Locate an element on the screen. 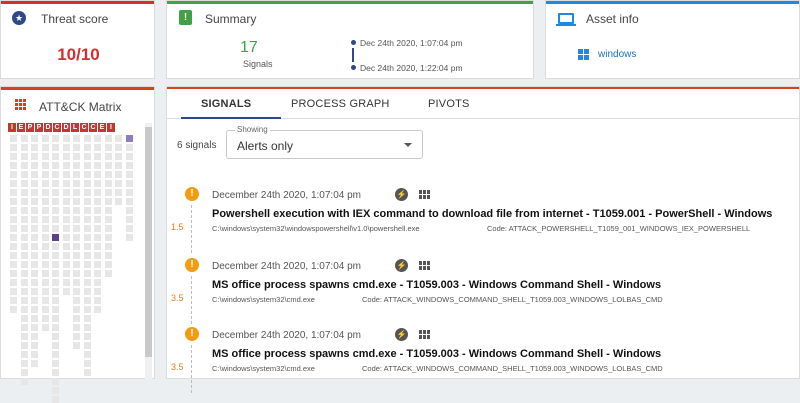 This screenshot has height=403, width=800. tactic-header: I is located at coordinates (12, 127).